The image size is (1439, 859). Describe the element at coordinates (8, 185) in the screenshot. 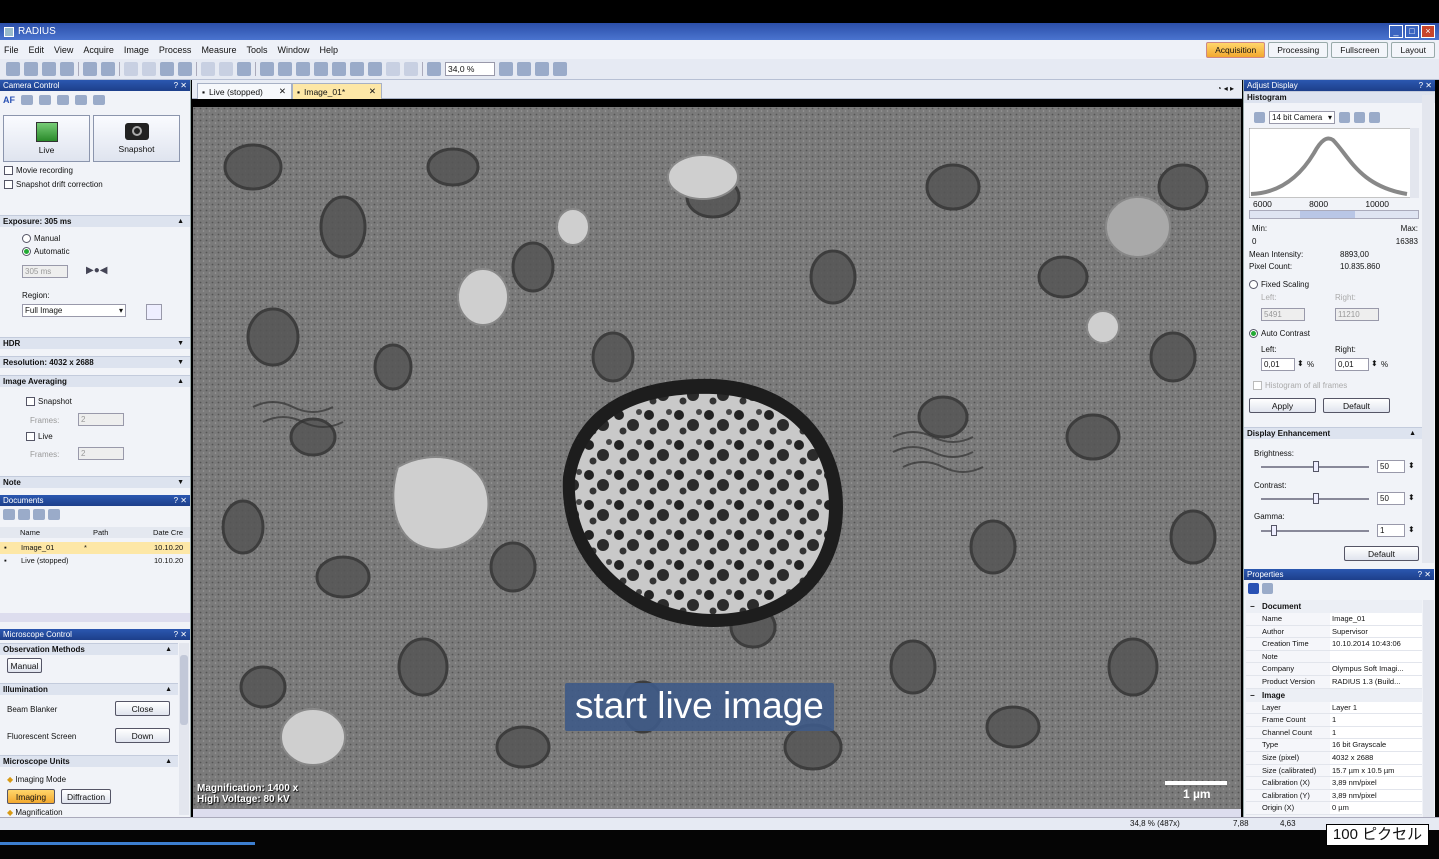

I see `snapshot-drift-checkbox` at that location.